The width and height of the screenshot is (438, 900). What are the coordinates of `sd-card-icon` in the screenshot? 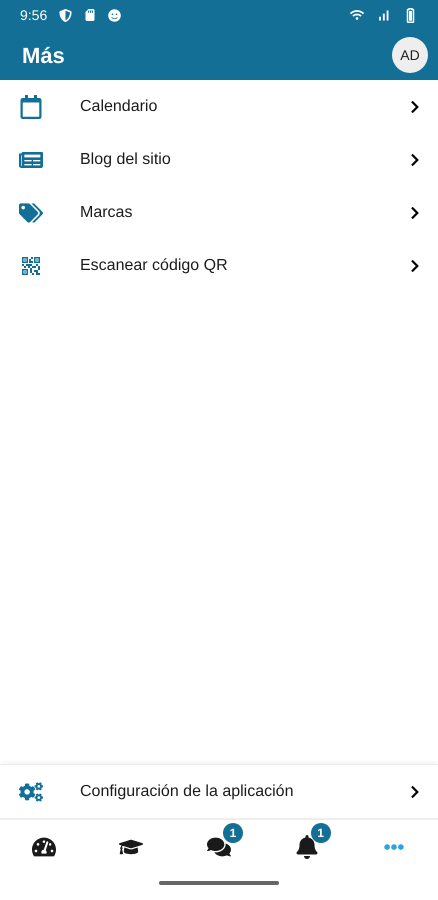 It's located at (90, 15).